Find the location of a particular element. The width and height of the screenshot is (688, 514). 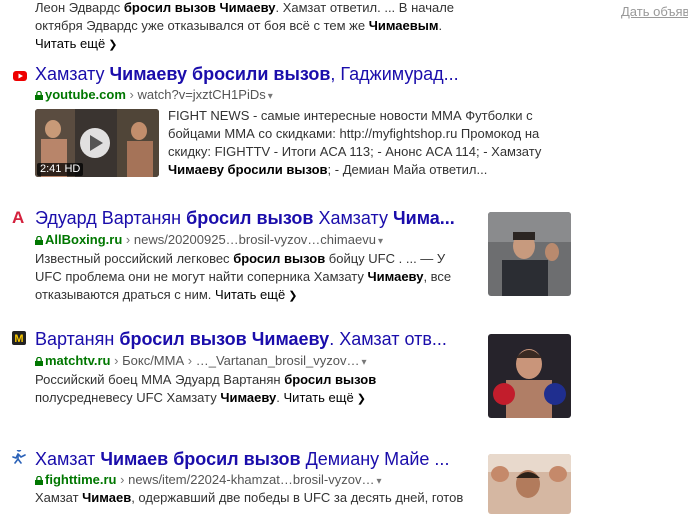

result-4-thumbnail is located at coordinates (529, 484).